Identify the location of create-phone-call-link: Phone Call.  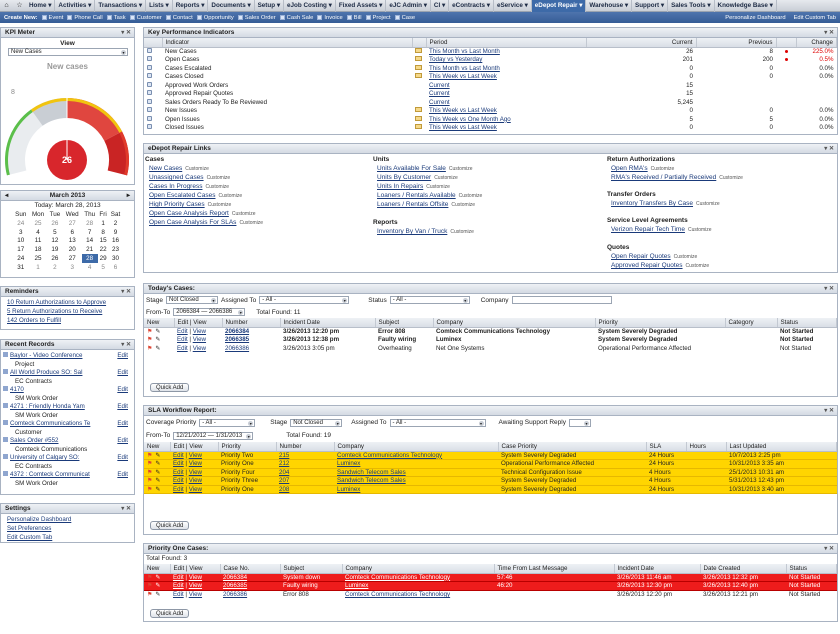
(86, 18).